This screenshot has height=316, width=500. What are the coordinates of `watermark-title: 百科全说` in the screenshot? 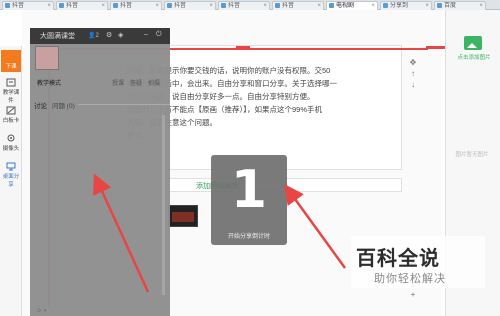 It's located at (398, 259).